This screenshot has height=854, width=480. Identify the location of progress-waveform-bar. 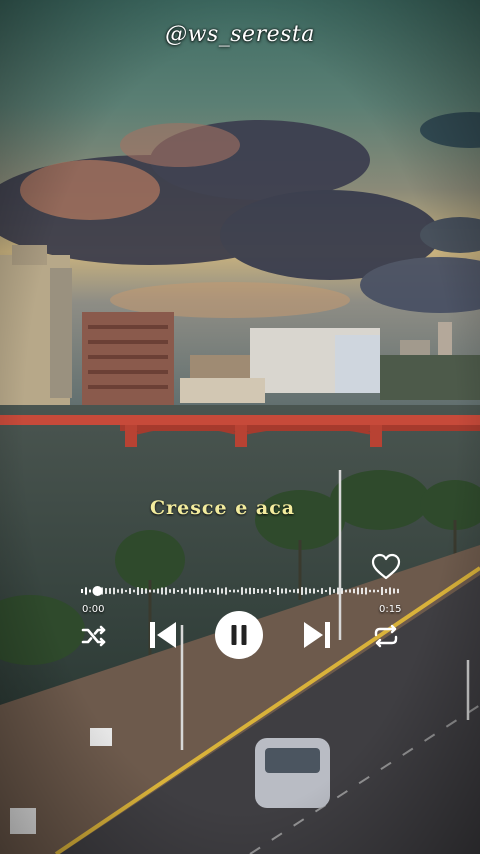
(240, 591).